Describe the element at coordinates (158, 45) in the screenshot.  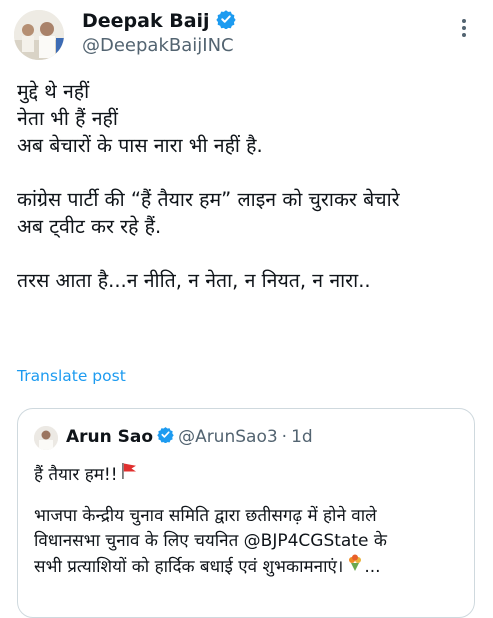
I see `author-handle: @DeepakBaijINC` at that location.